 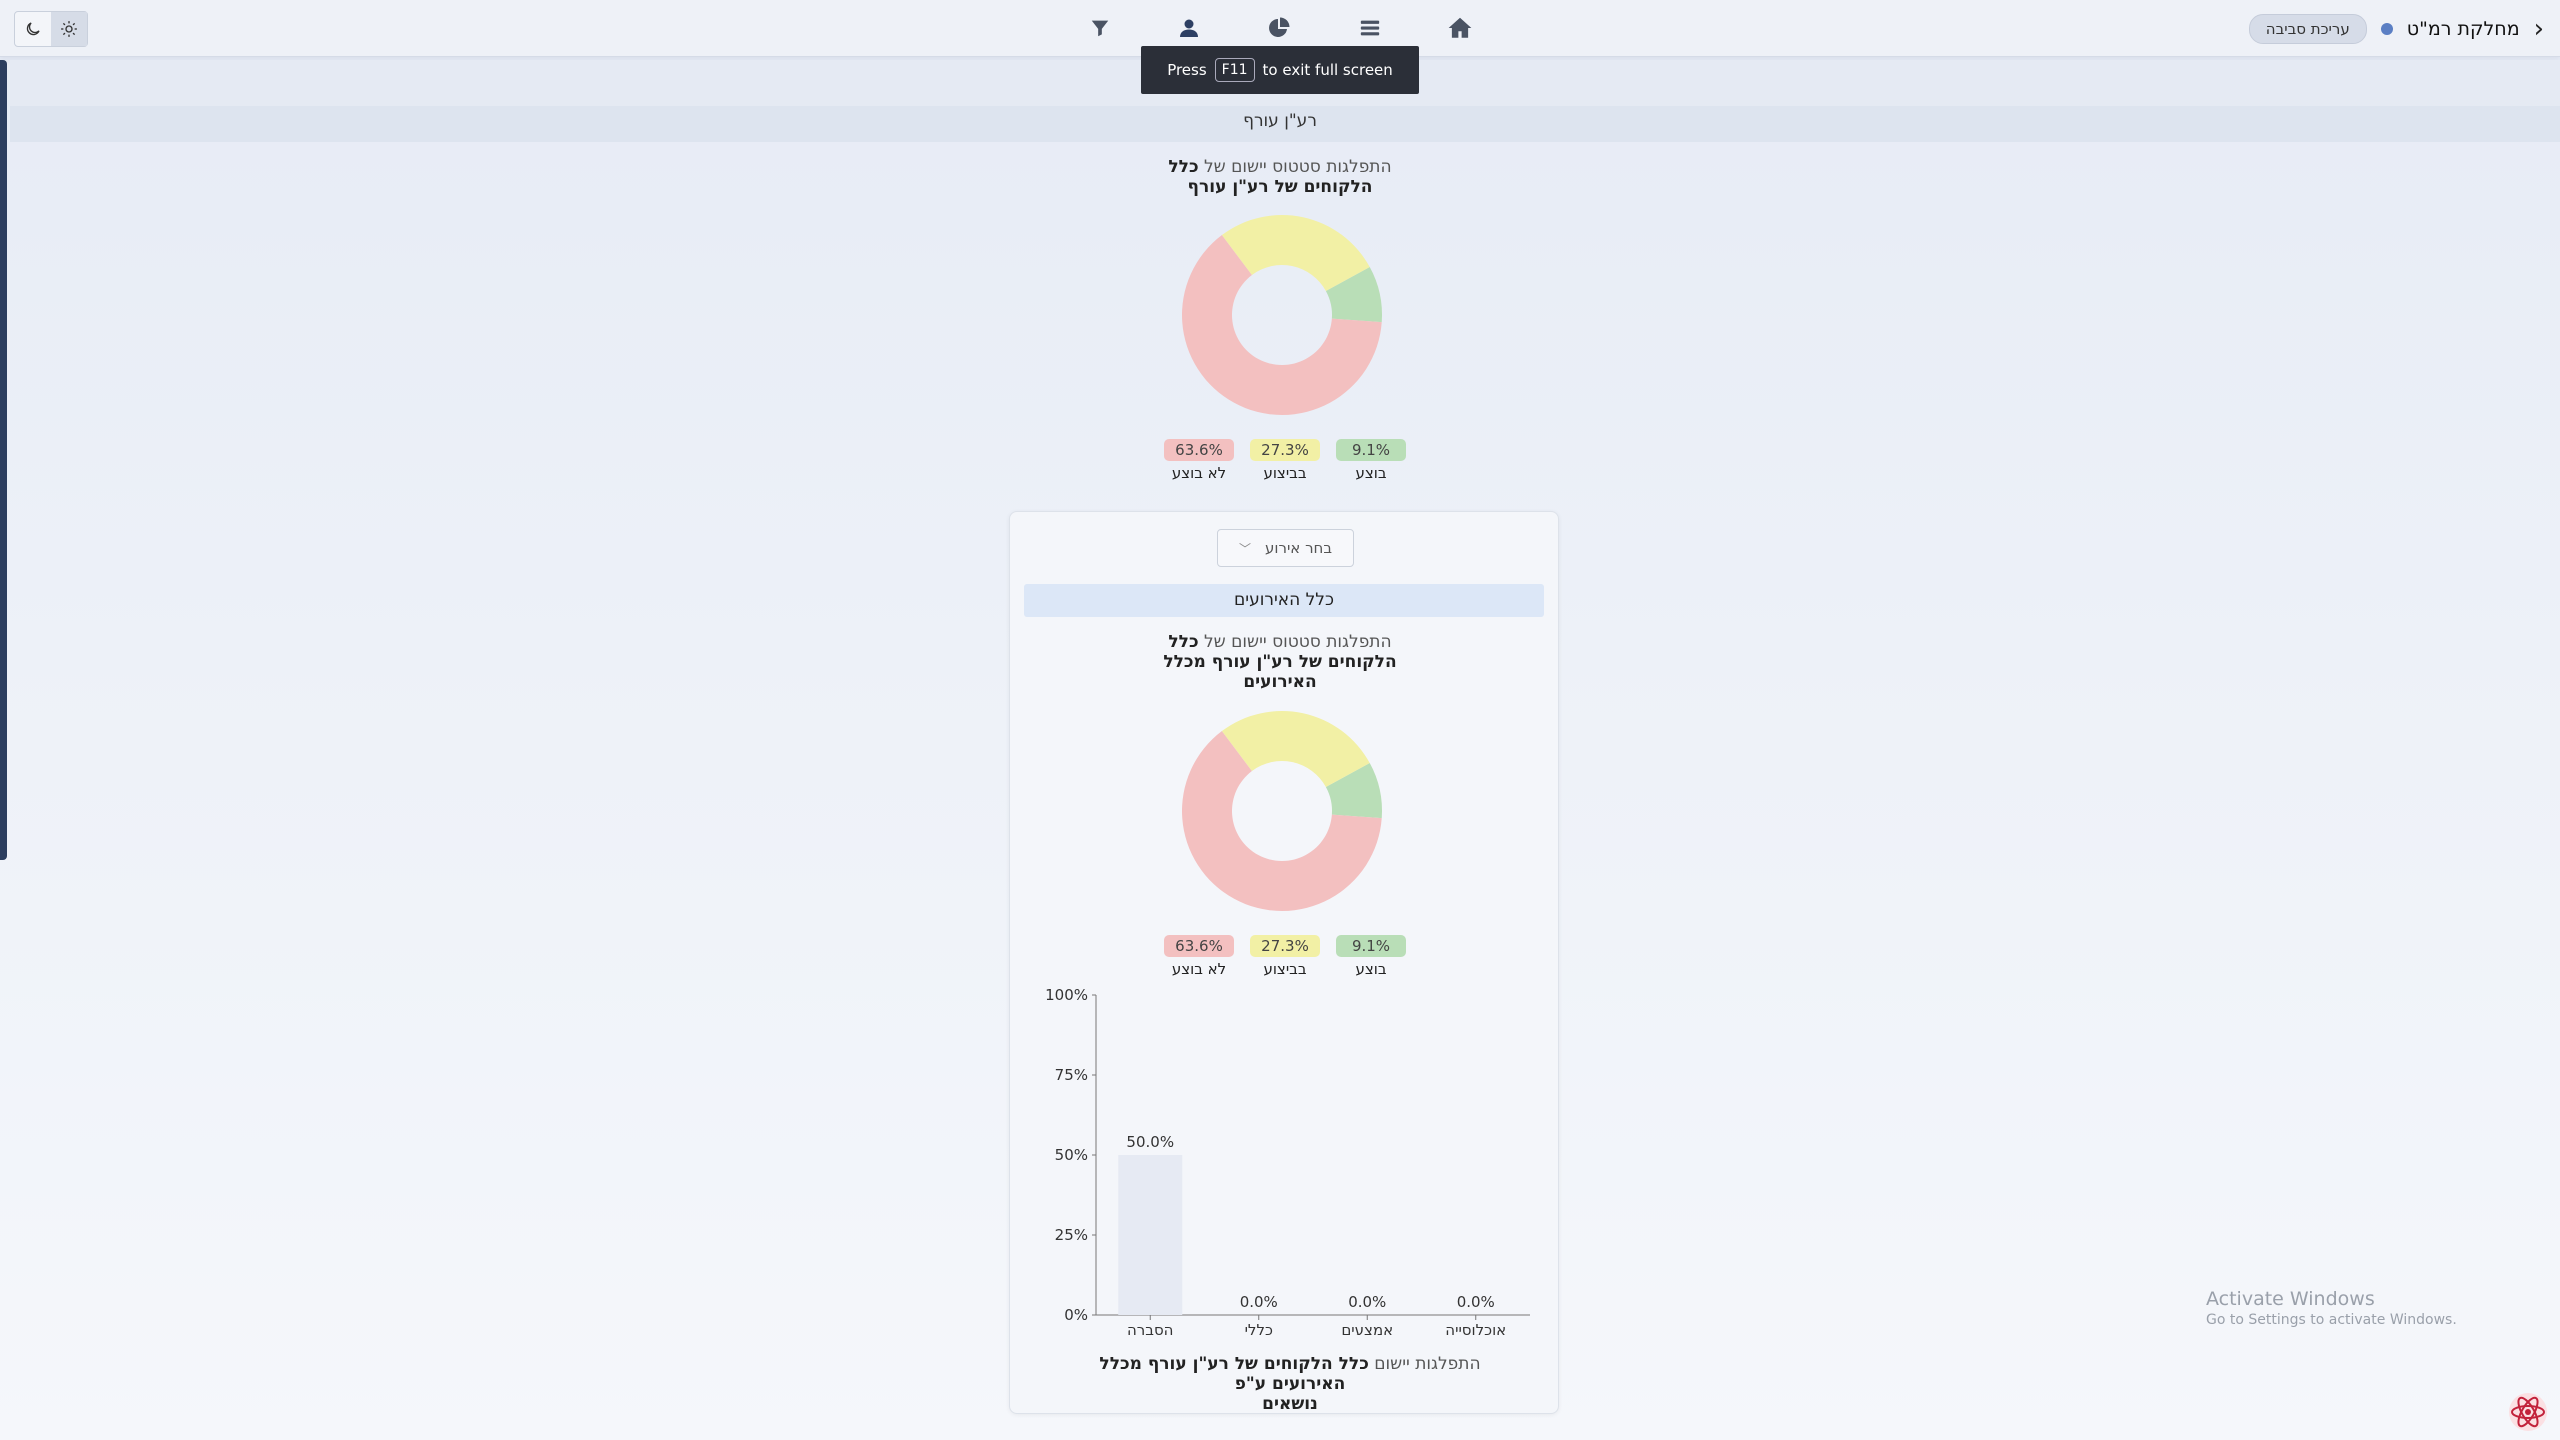 I want to click on react-devtools-icon, so click(x=2528, y=1412).